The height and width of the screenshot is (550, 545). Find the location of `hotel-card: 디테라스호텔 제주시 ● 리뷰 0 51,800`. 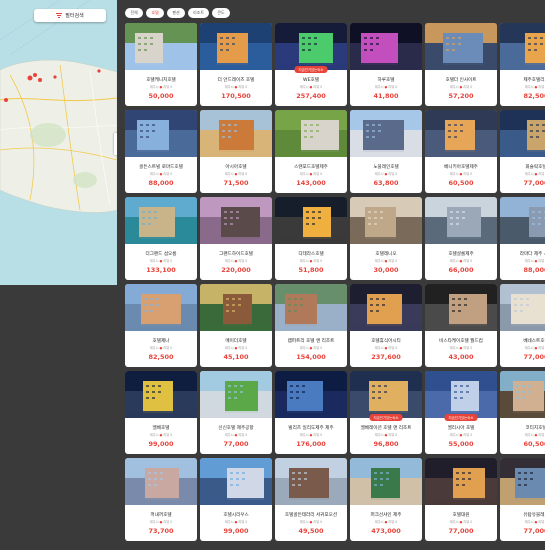

hotel-card: 디테라스호텔 제주시 ● 리뷰 0 51,800 is located at coordinates (311, 238).